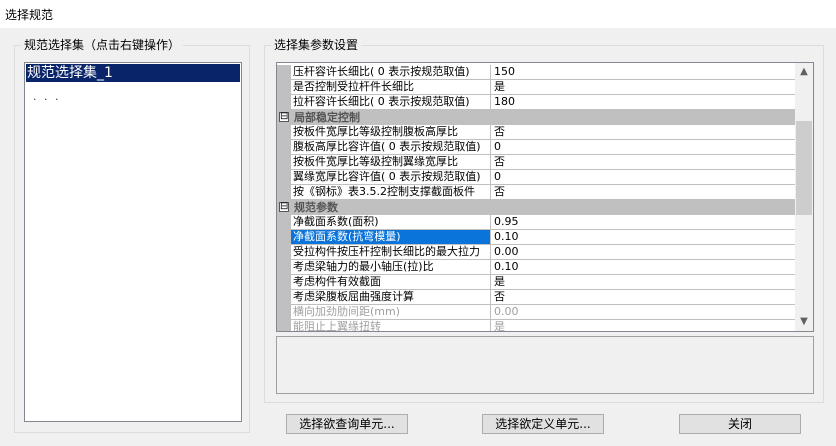 The height and width of the screenshot is (446, 836). What do you see at coordinates (46, 99) in the screenshot?
I see `spec-set-child-item: · · ·` at bounding box center [46, 99].